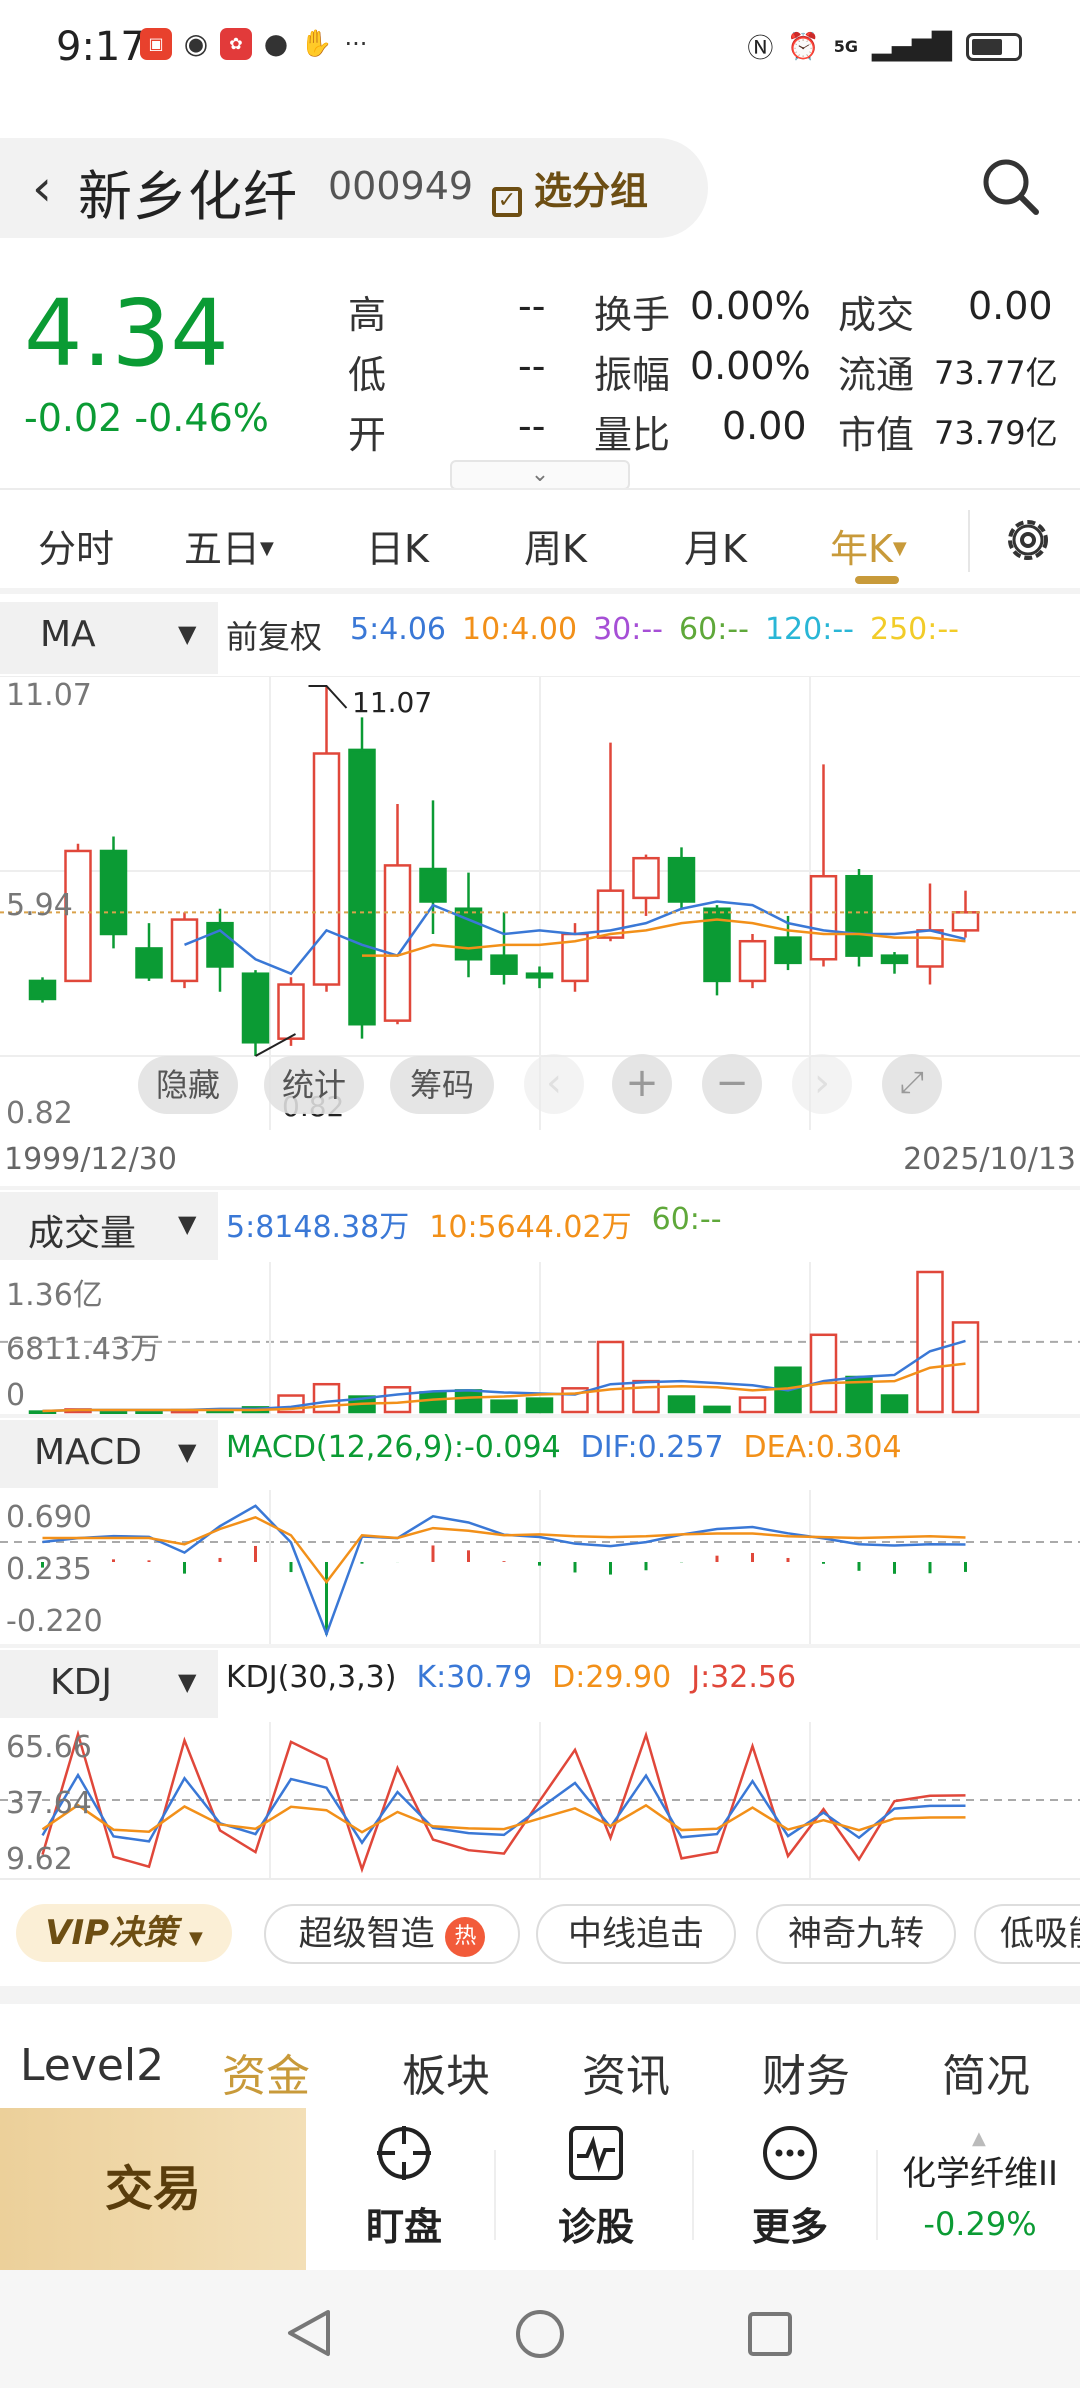  What do you see at coordinates (626, 2072) in the screenshot?
I see `tab-news: 资讯` at bounding box center [626, 2072].